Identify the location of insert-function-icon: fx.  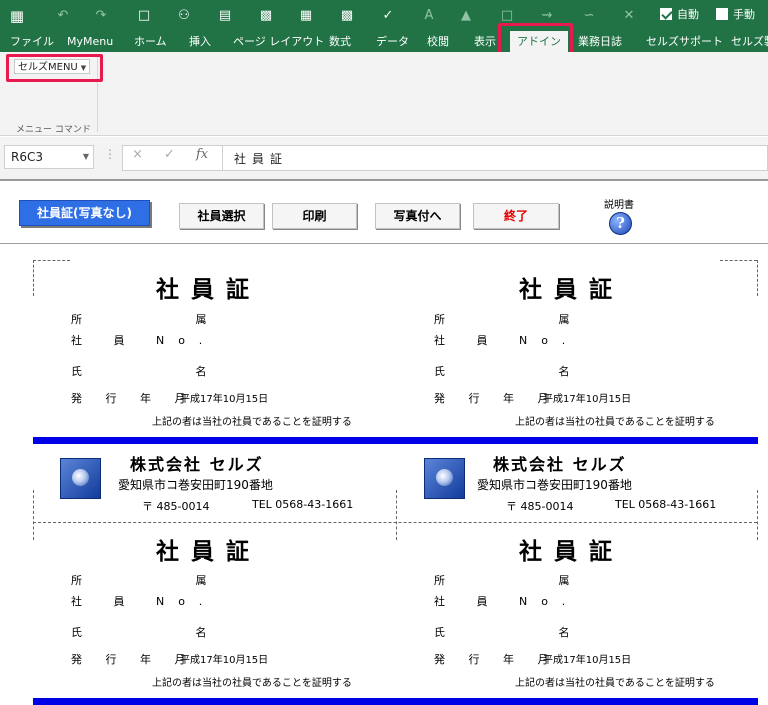
(202, 154).